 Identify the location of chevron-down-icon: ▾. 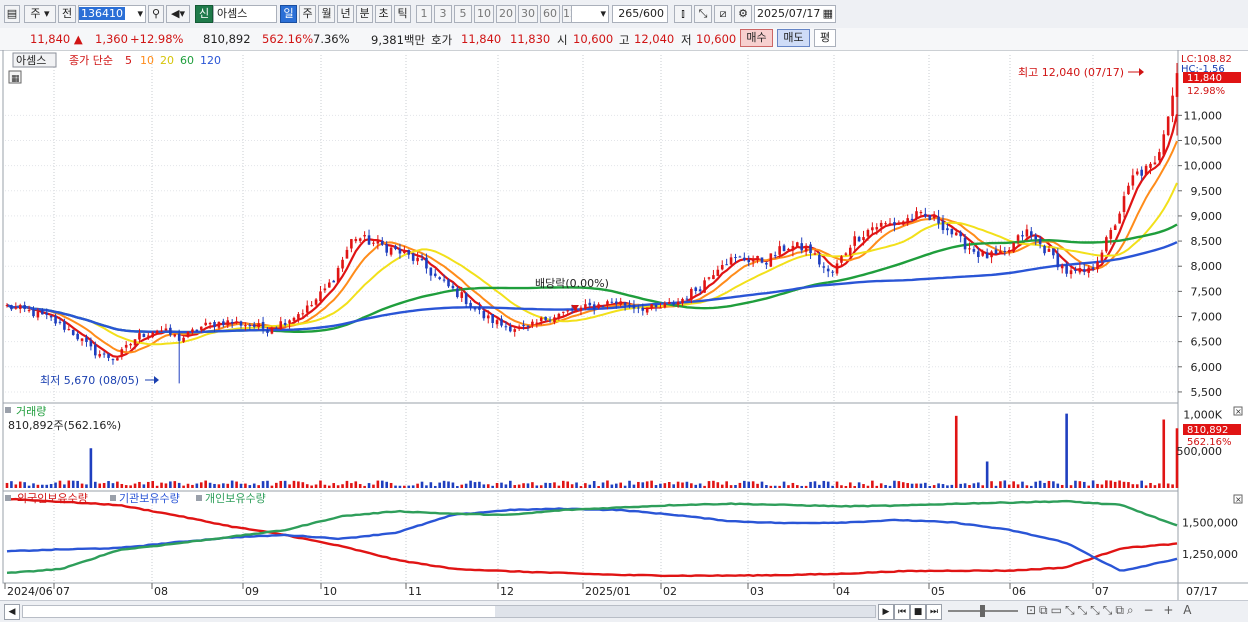
(140, 14).